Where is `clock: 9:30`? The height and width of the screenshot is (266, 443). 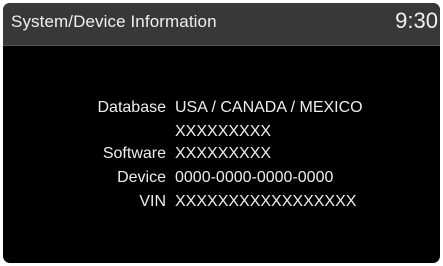 clock: 9:30 is located at coordinates (416, 20).